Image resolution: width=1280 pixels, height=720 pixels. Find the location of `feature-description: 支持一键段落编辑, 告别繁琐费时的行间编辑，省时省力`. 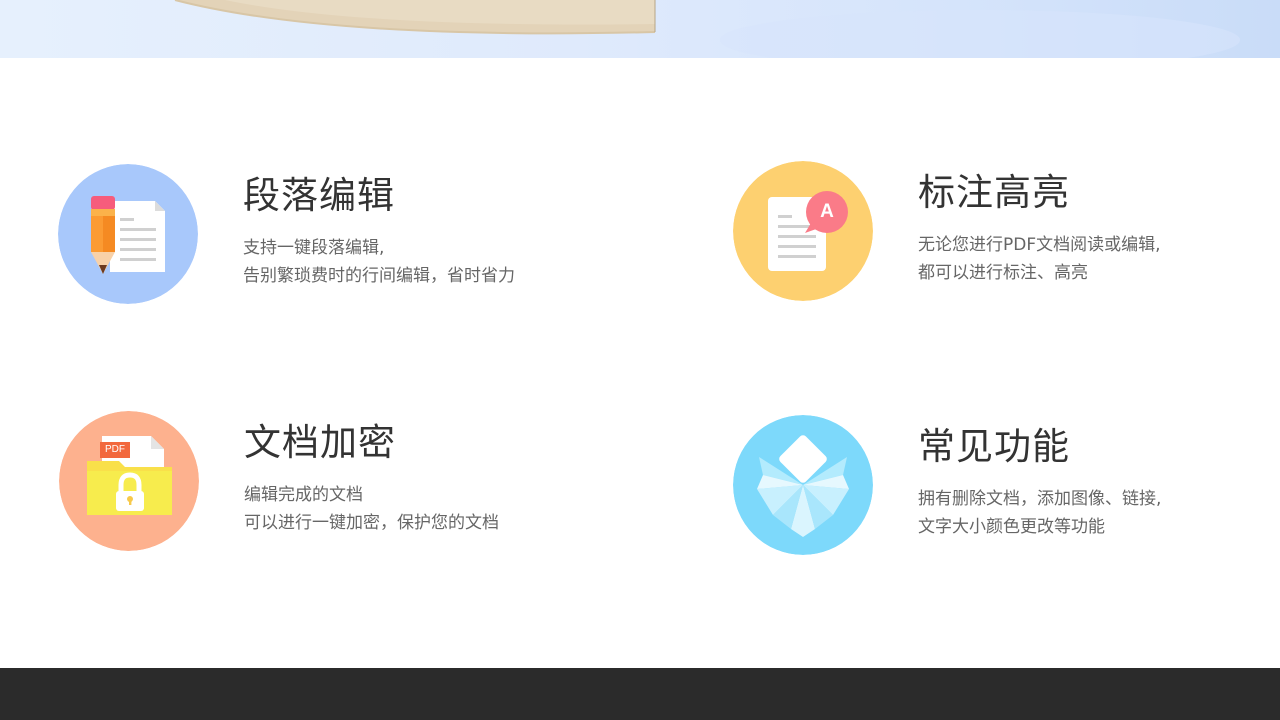

feature-description: 支持一键段落编辑, 告别繁琐费时的行间编辑，省时省力 is located at coordinates (379, 262).